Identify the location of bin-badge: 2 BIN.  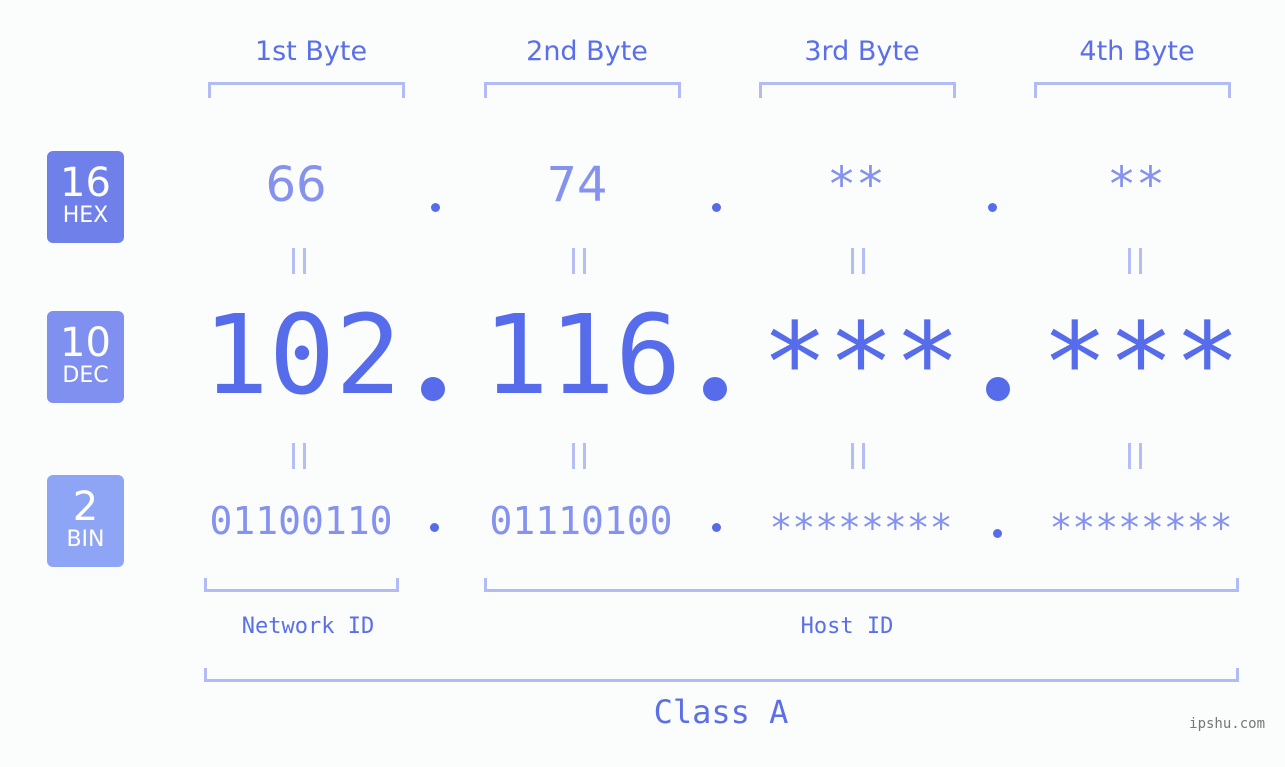
(85, 521).